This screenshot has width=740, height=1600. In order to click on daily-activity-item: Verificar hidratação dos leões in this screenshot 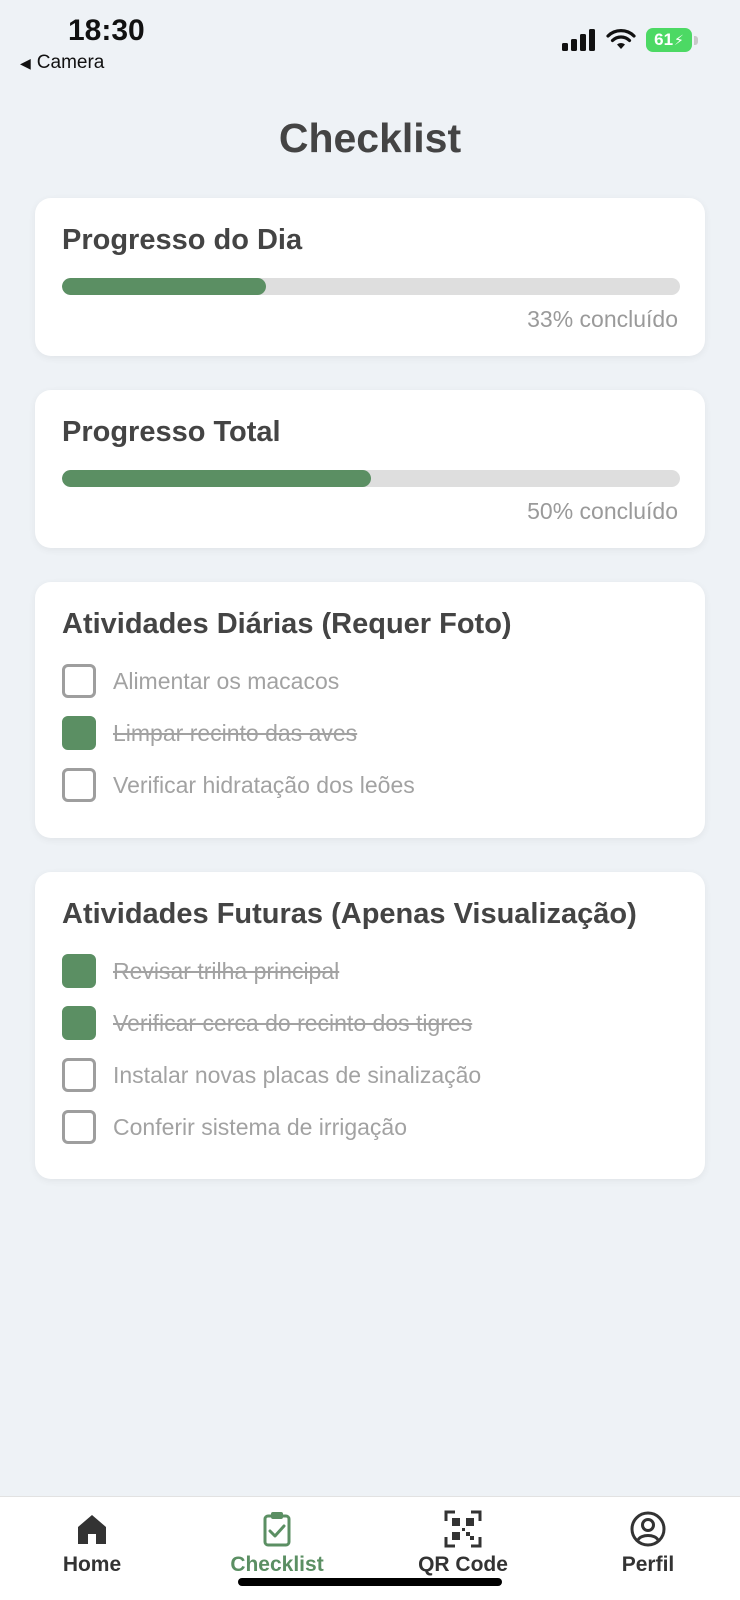, I will do `click(370, 785)`.